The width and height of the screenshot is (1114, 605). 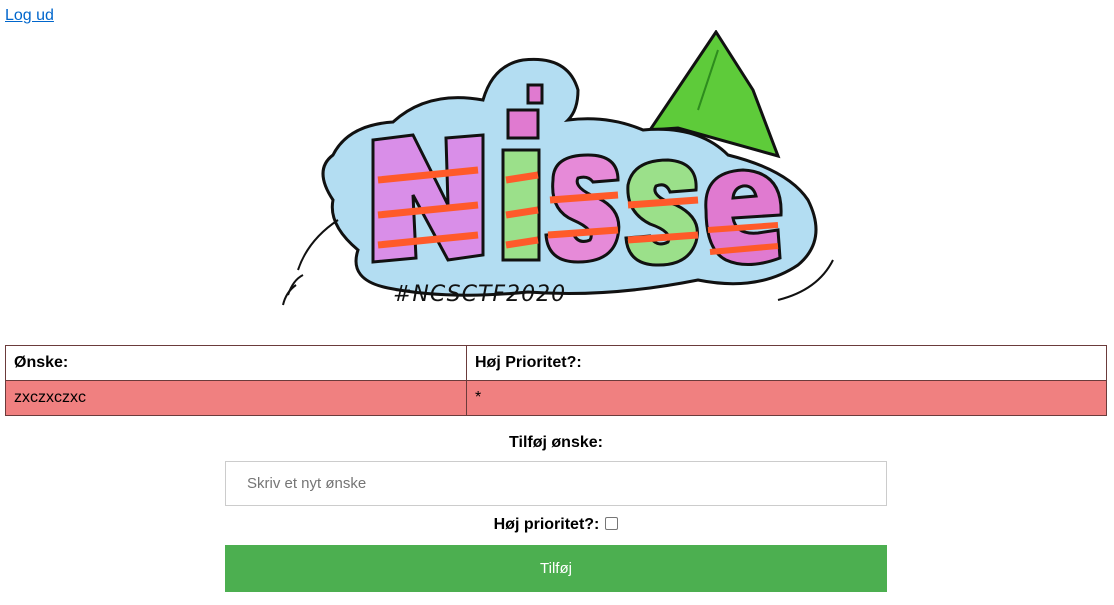 I want to click on add-wish-title: Tilføj ønske:, so click(x=556, y=442).